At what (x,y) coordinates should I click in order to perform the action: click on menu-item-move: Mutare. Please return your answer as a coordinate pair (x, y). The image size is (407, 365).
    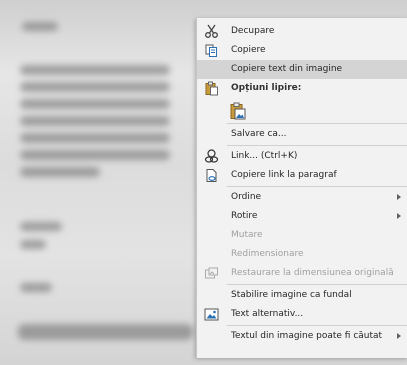
    Looking at the image, I should click on (302, 235).